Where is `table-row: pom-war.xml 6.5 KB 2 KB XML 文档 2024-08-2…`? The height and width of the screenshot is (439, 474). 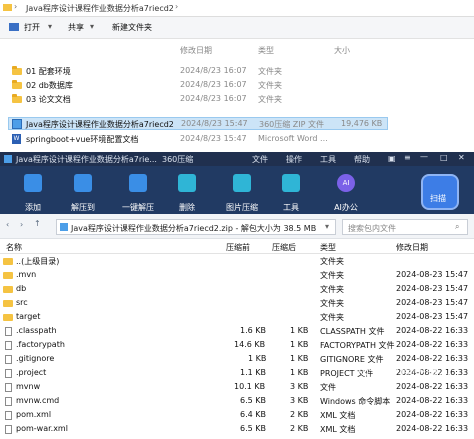 table-row: pom-war.xml 6.5 KB 2 KB XML 文档 2024-08-2… is located at coordinates (237, 429).